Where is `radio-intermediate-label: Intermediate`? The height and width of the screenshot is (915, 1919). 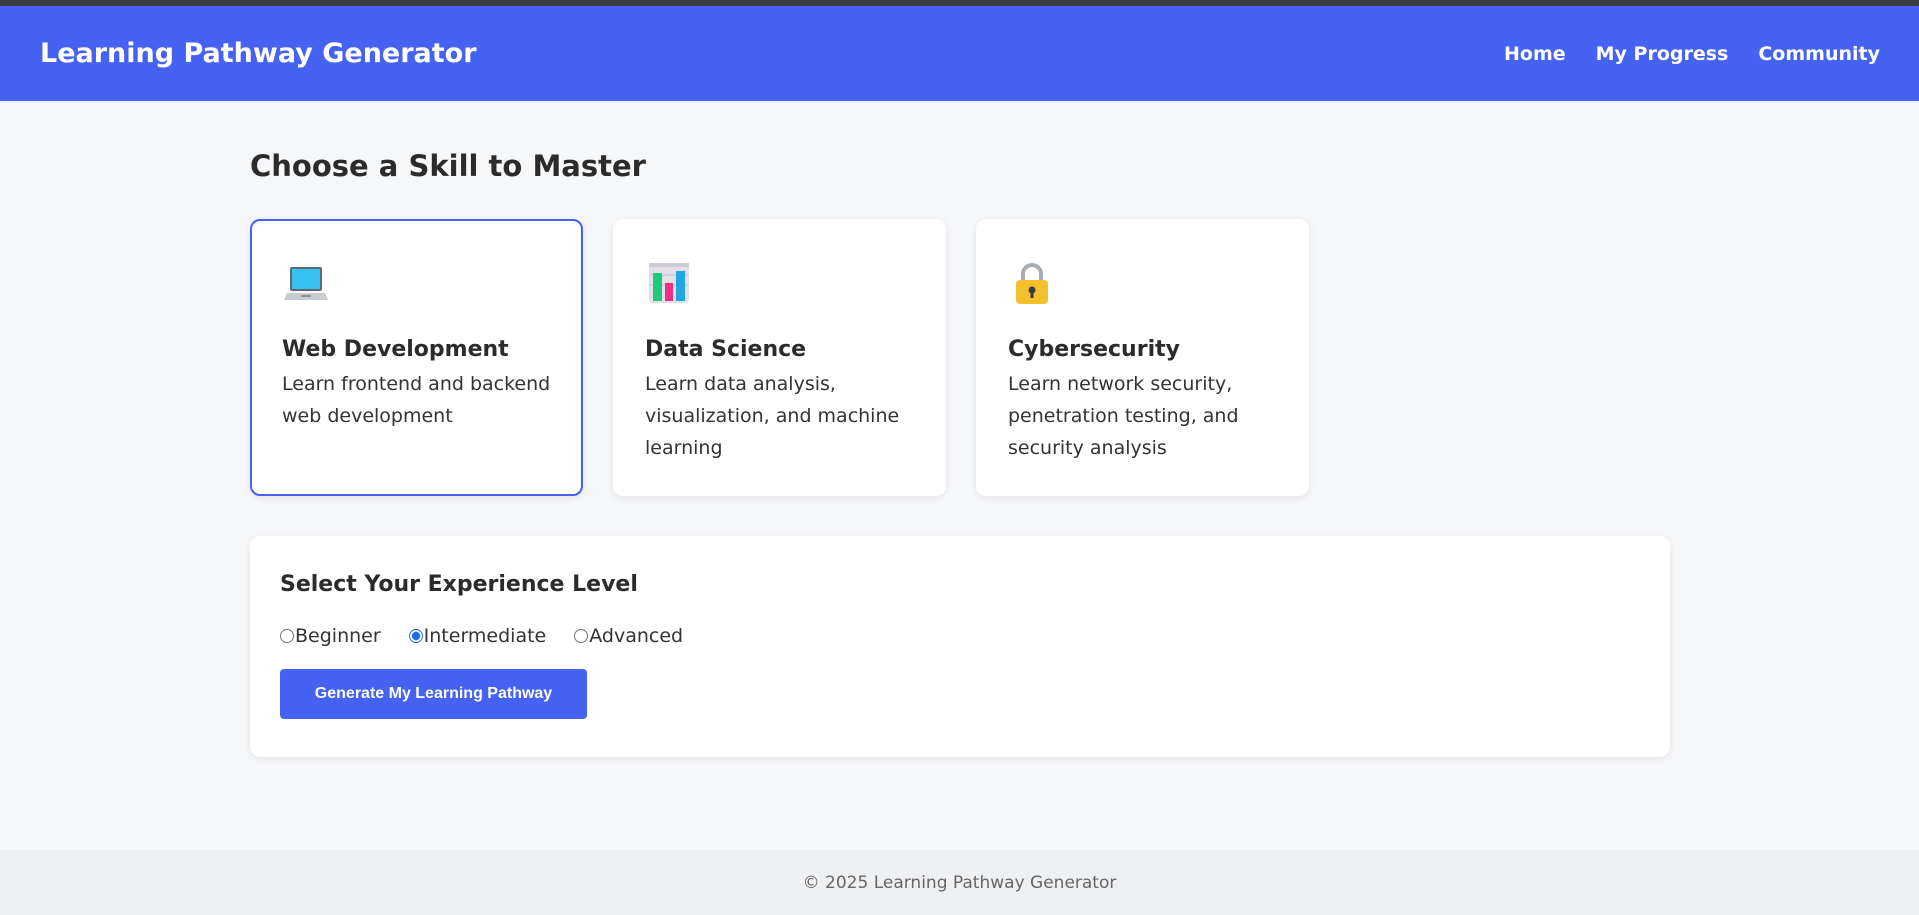
radio-intermediate-label: Intermediate is located at coordinates (485, 636).